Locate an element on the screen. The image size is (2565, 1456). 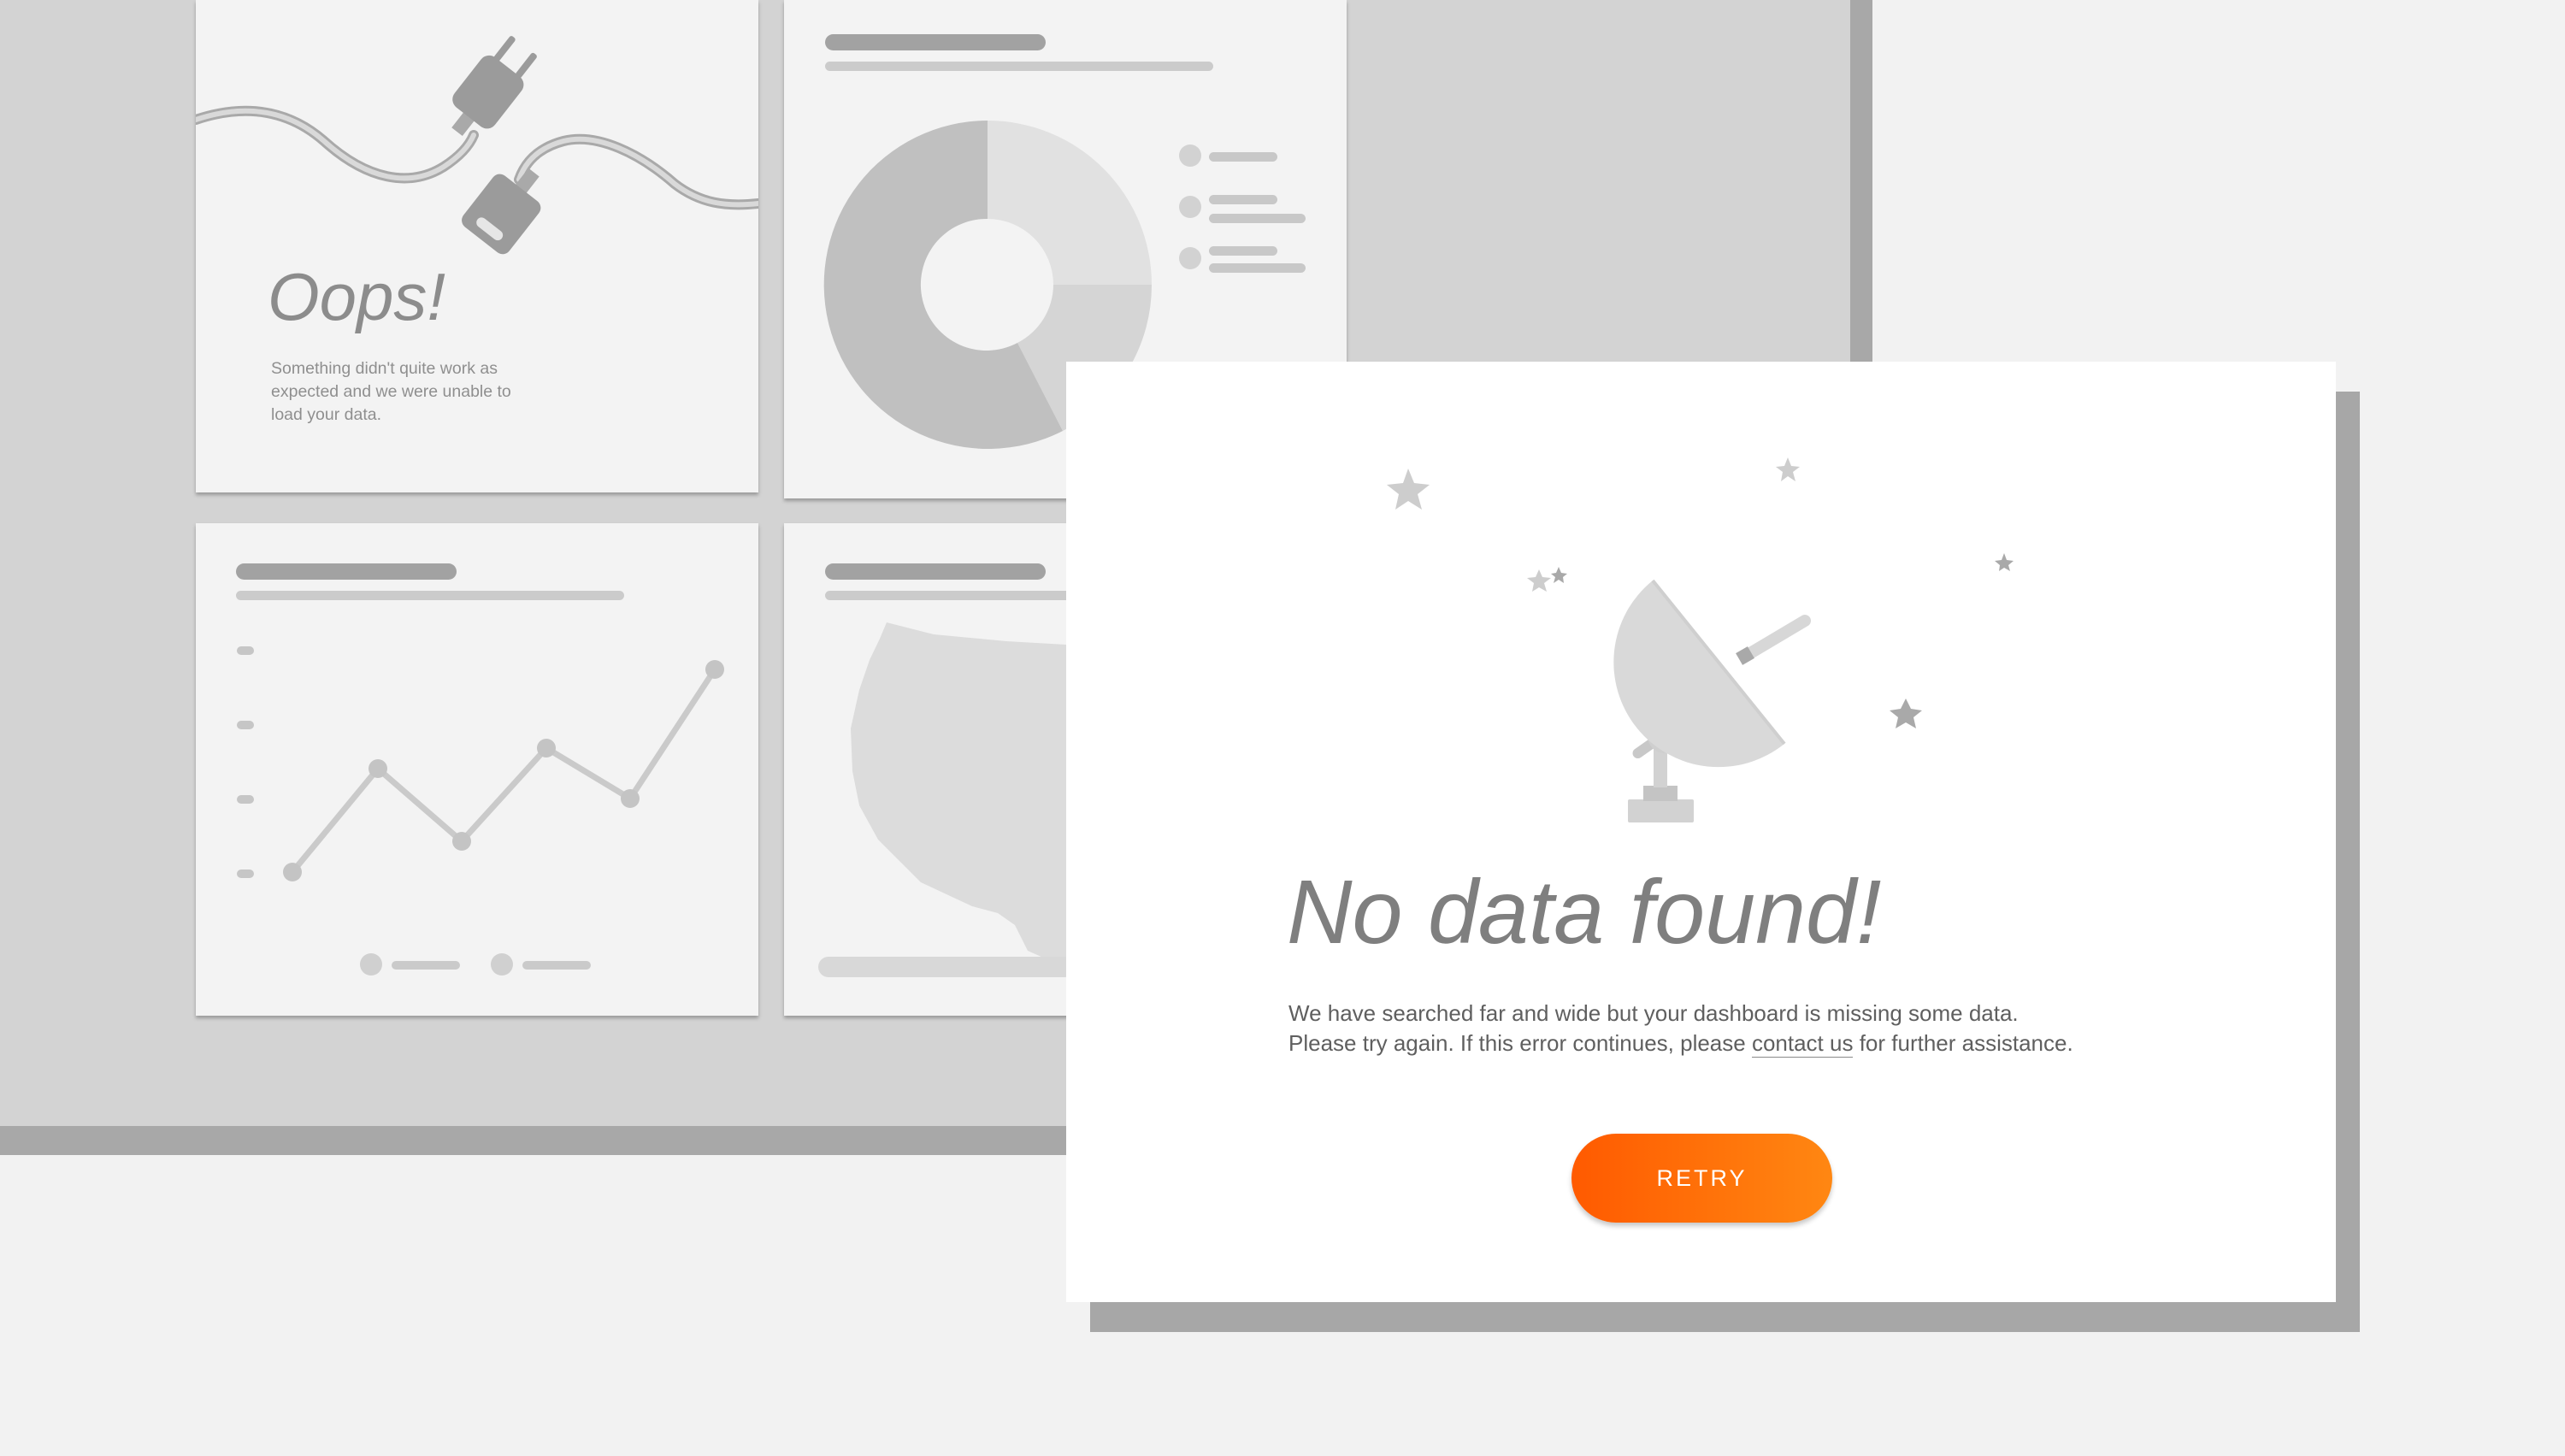
satellite-dish-illustration is located at coordinates (1700, 639).